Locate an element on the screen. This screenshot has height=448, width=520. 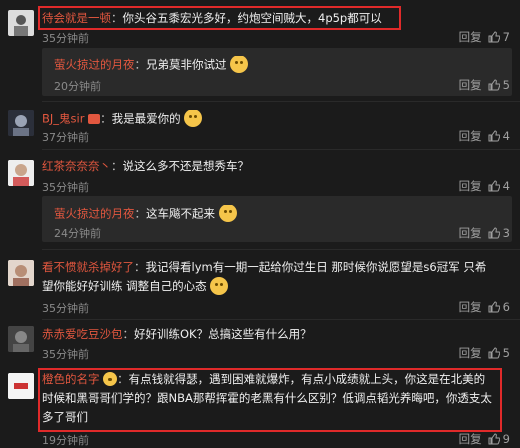
comment-text: 我记得看lym有一期一起给你过生日 那时候你说愿望是s6冠军 只希 is located at coordinates (316, 267).